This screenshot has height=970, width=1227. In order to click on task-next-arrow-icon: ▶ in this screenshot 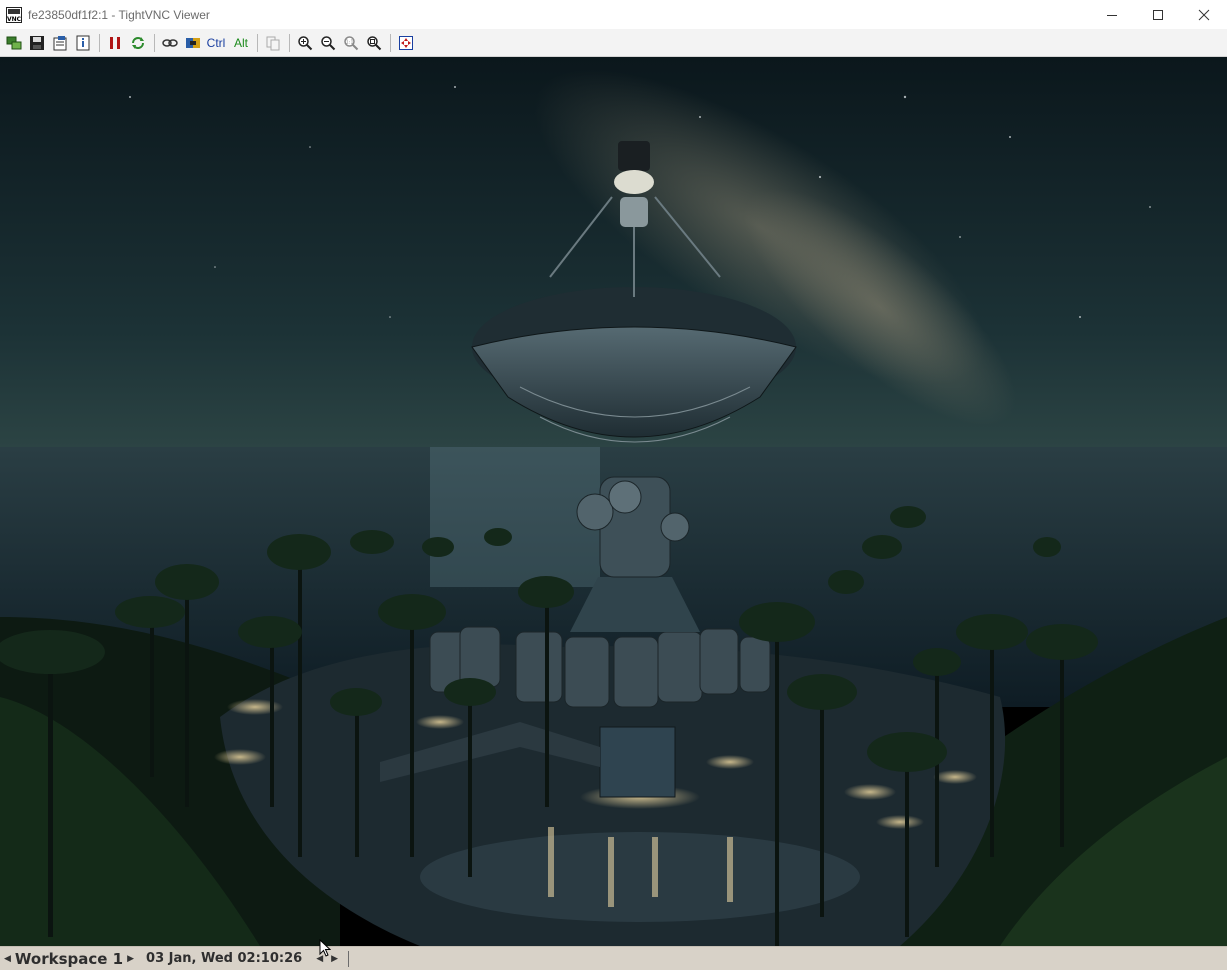, I will do `click(334, 959)`.